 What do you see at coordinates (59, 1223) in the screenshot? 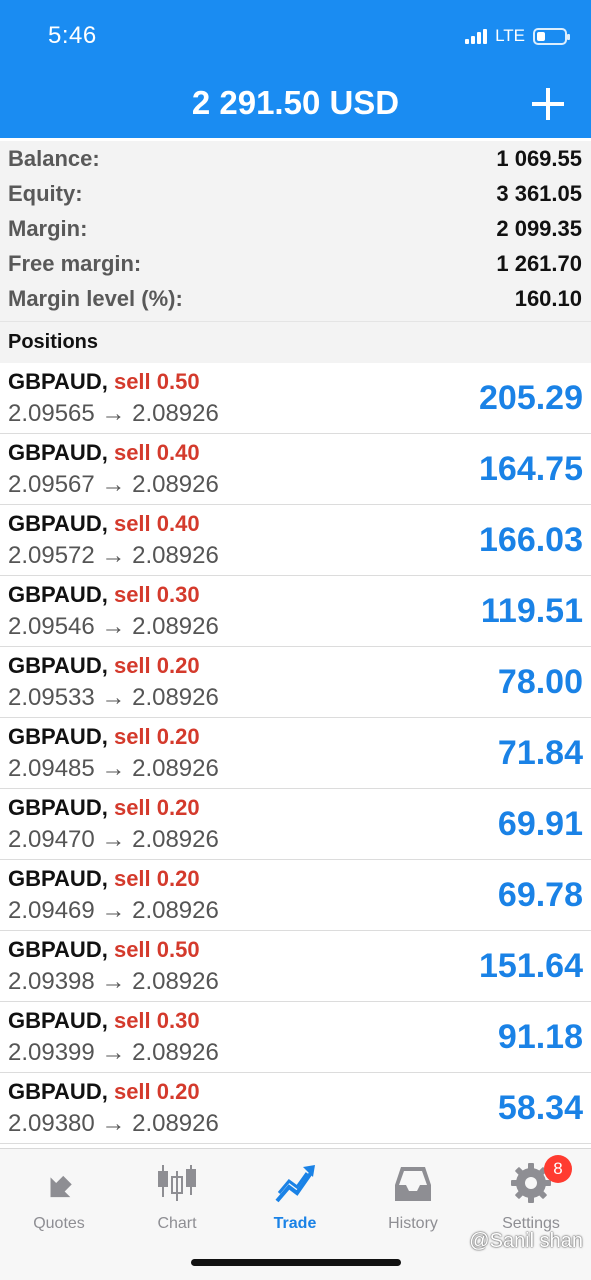
I see `tab-label: Quotes` at bounding box center [59, 1223].